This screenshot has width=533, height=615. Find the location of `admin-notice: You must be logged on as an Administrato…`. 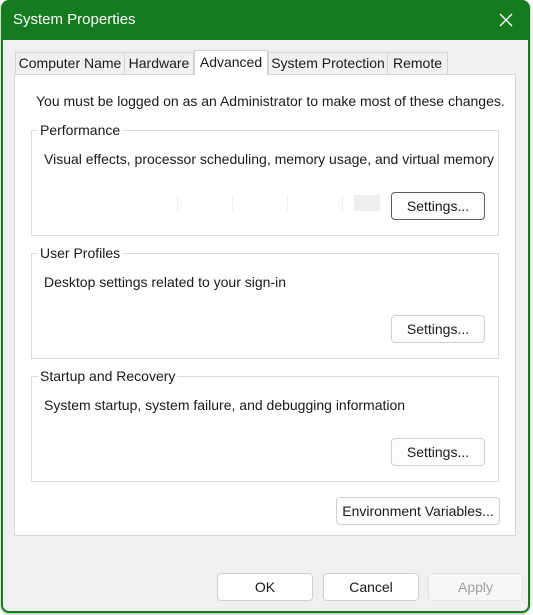

admin-notice: You must be logged on as an Administrato… is located at coordinates (270, 101).